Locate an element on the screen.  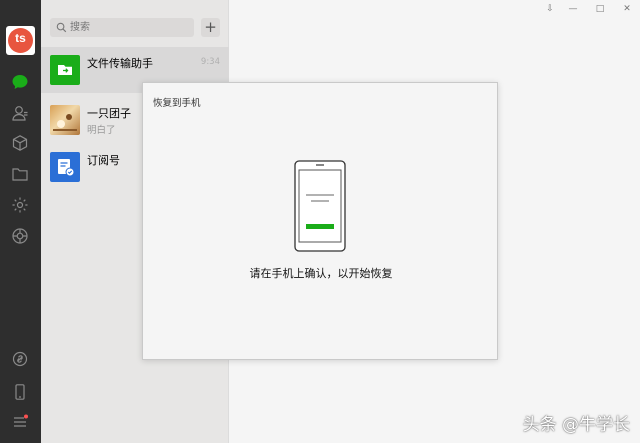
mini-program-icon is located at coordinates (20, 205).